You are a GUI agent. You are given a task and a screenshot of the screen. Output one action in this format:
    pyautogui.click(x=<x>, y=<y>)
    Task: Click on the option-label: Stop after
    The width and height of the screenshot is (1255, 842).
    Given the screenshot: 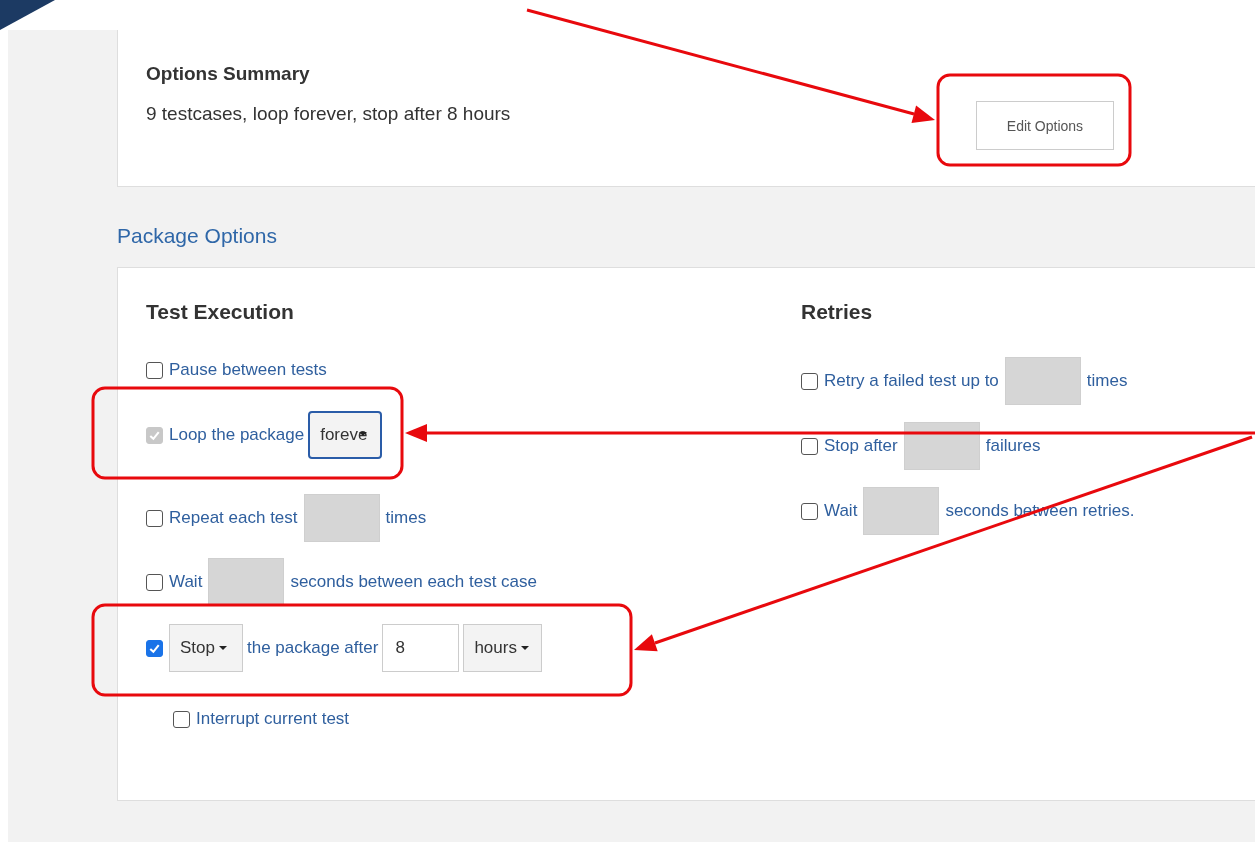 What is the action you would take?
    pyautogui.click(x=861, y=446)
    